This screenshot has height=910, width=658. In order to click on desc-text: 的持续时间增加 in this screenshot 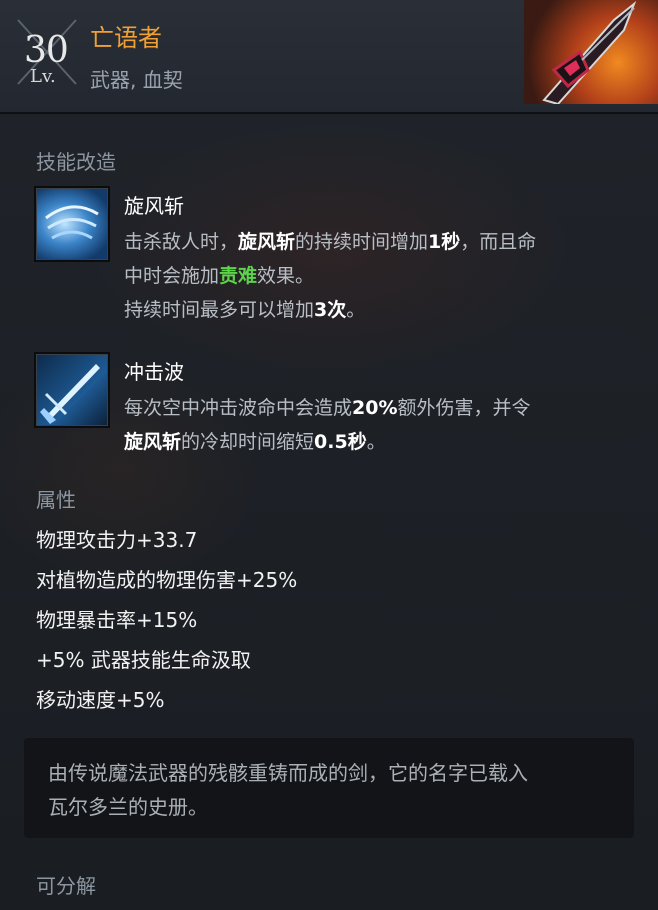, I will do `click(362, 242)`.